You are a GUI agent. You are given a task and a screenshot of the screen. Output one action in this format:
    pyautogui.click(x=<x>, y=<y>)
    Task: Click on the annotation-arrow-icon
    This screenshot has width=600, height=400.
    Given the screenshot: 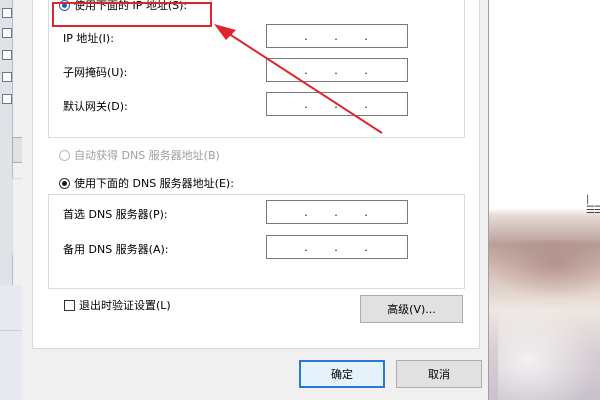 What is the action you would take?
    pyautogui.click(x=298, y=79)
    